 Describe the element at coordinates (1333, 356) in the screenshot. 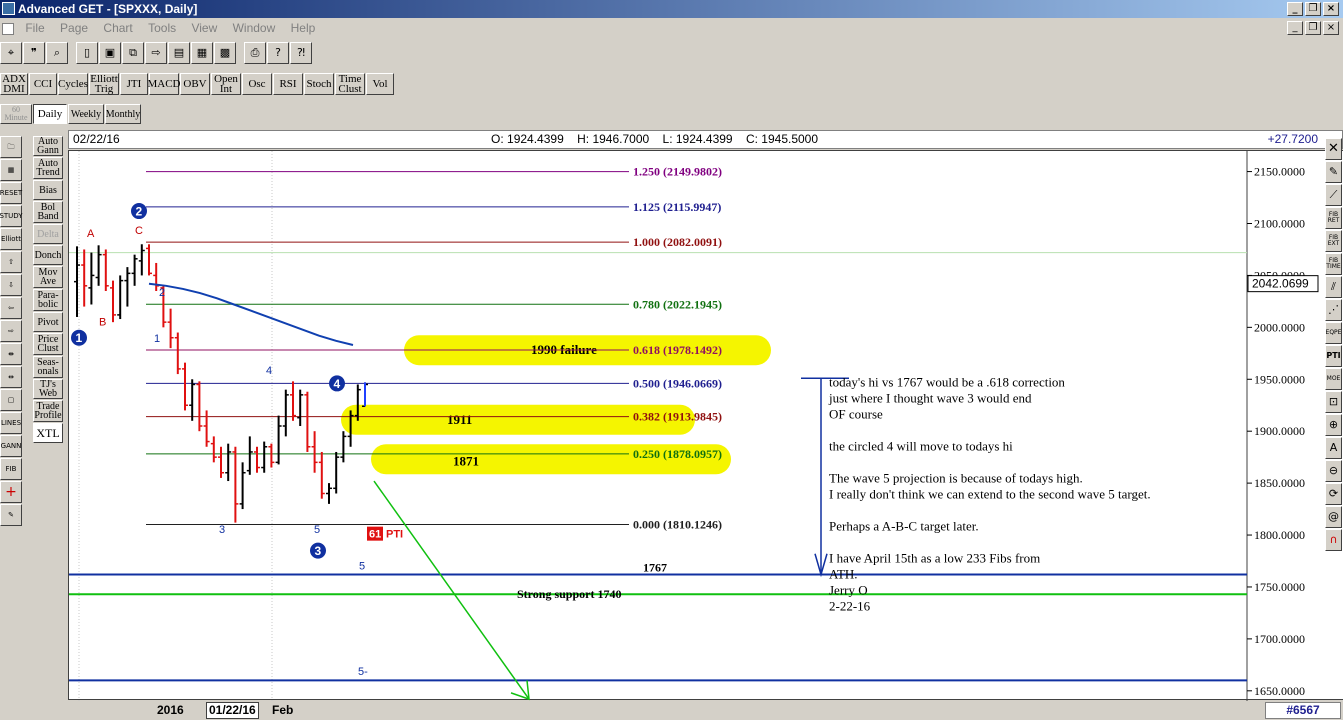

I see `pti-button: PTI` at that location.